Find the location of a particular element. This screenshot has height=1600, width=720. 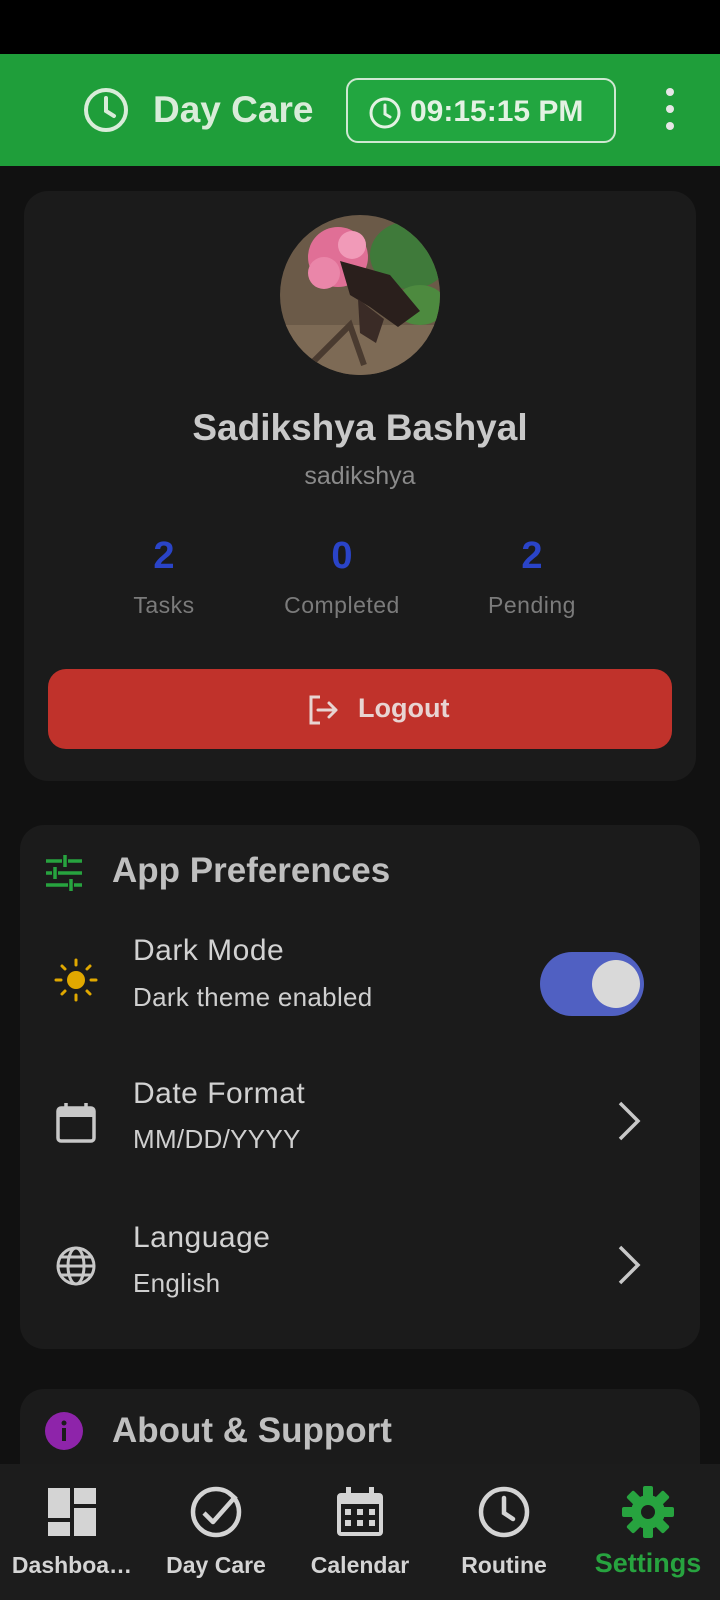

stat-completed: 0 Completed is located at coordinates (342, 576).